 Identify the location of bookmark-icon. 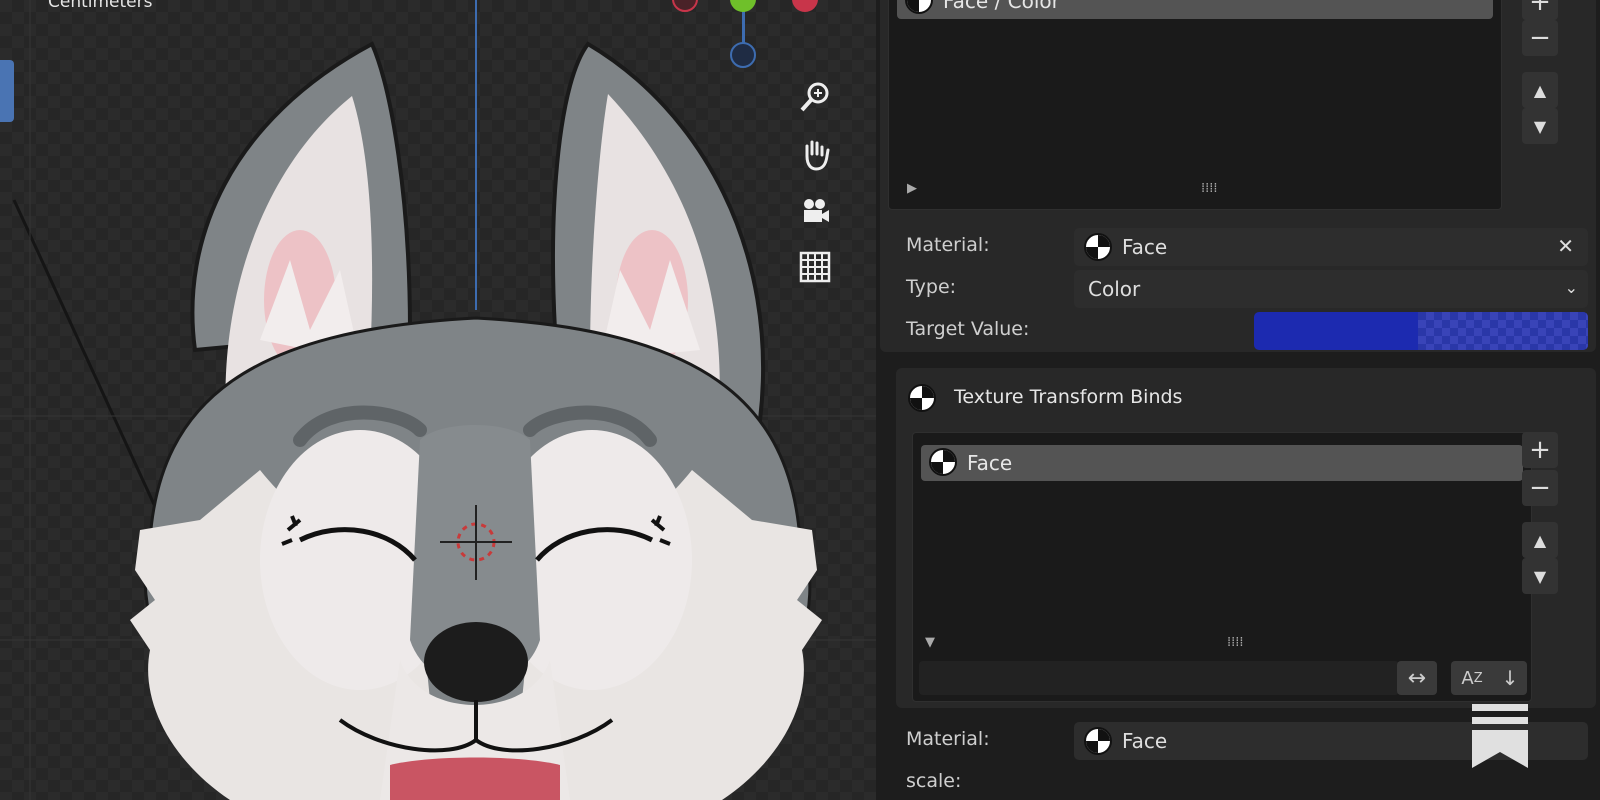
(1500, 736).